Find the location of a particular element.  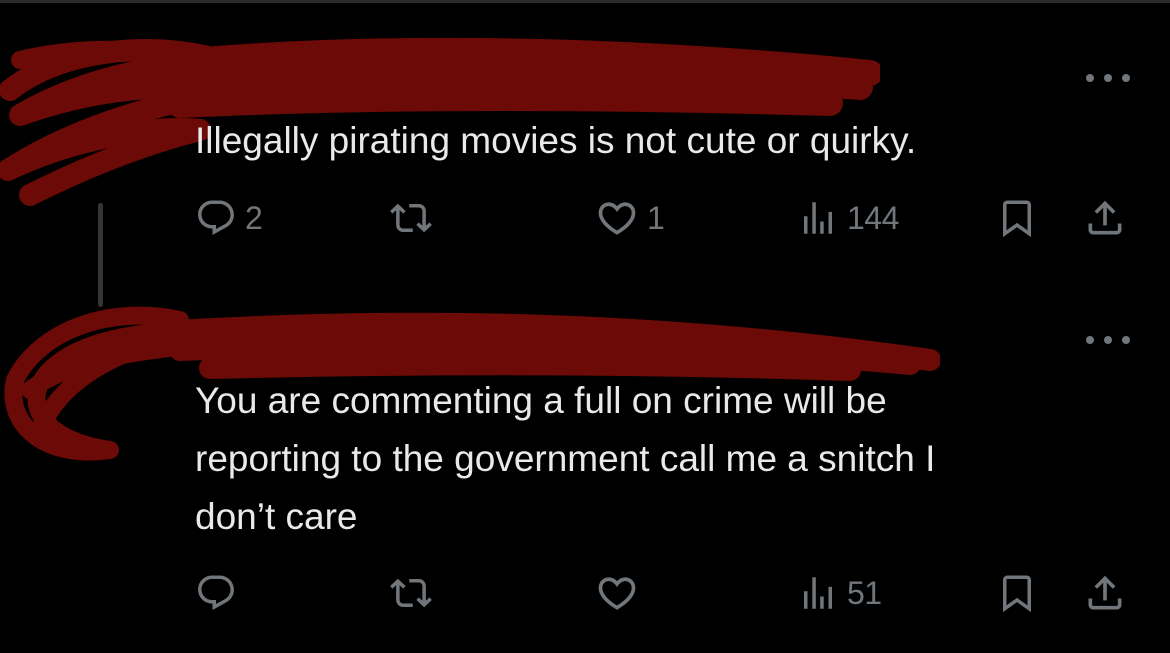

reply-button is located at coordinates (220, 593).